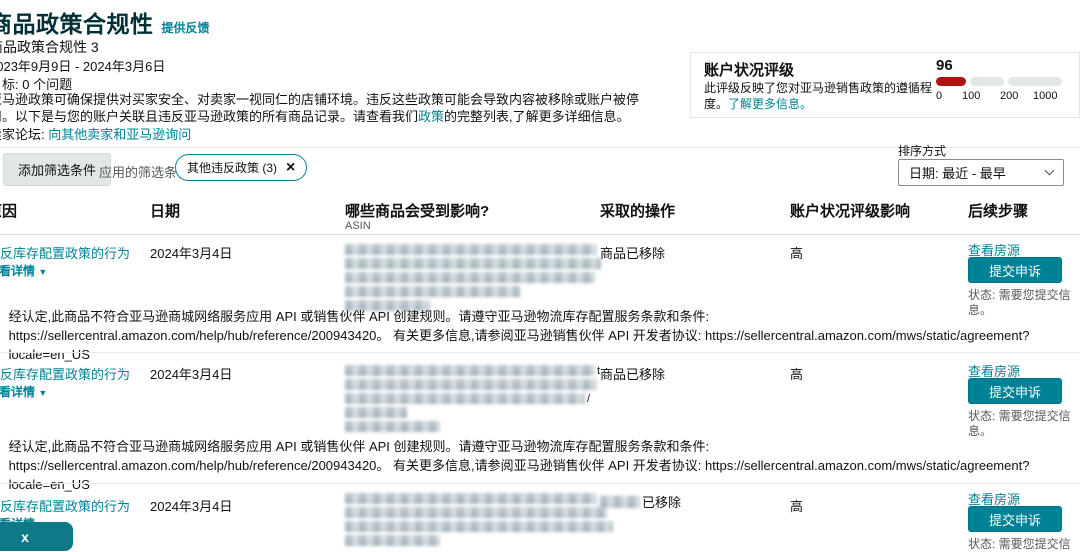 Image resolution: width=1080 pixels, height=552 pixels. Describe the element at coordinates (119, 134) in the screenshot. I see `forum-link: 向其他卖家和亚马逊询问` at that location.